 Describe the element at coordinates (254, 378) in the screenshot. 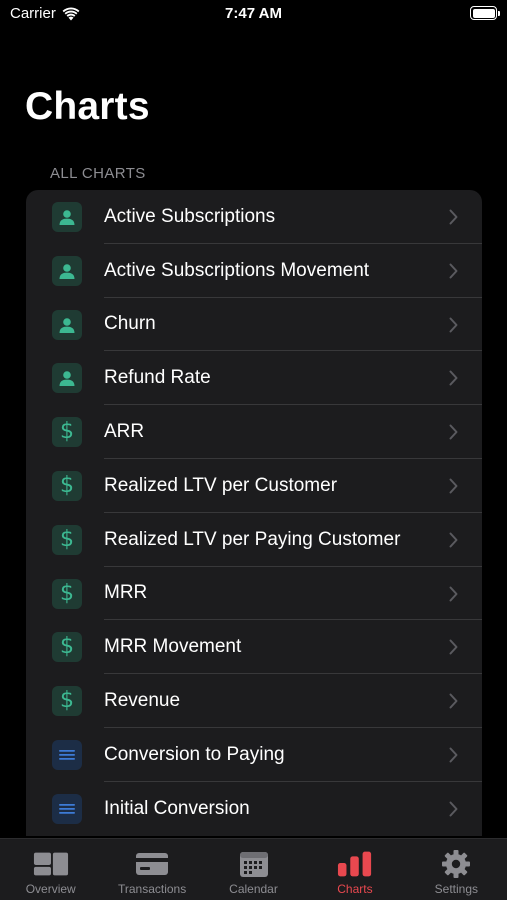

I see `chart-list-item: Refund Rate` at that location.